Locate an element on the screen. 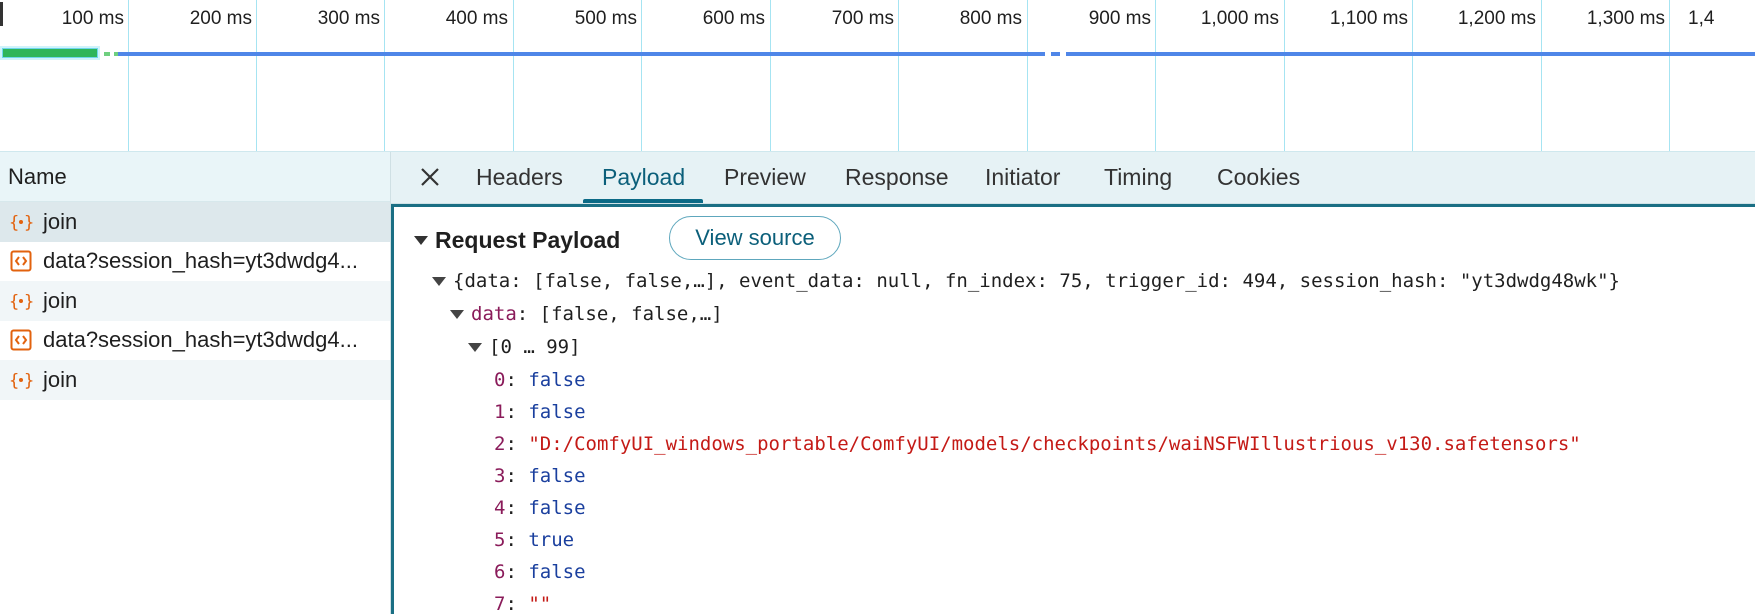 Image resolution: width=1755 pixels, height=615 pixels. array-item: 4: false is located at coordinates (540, 508).